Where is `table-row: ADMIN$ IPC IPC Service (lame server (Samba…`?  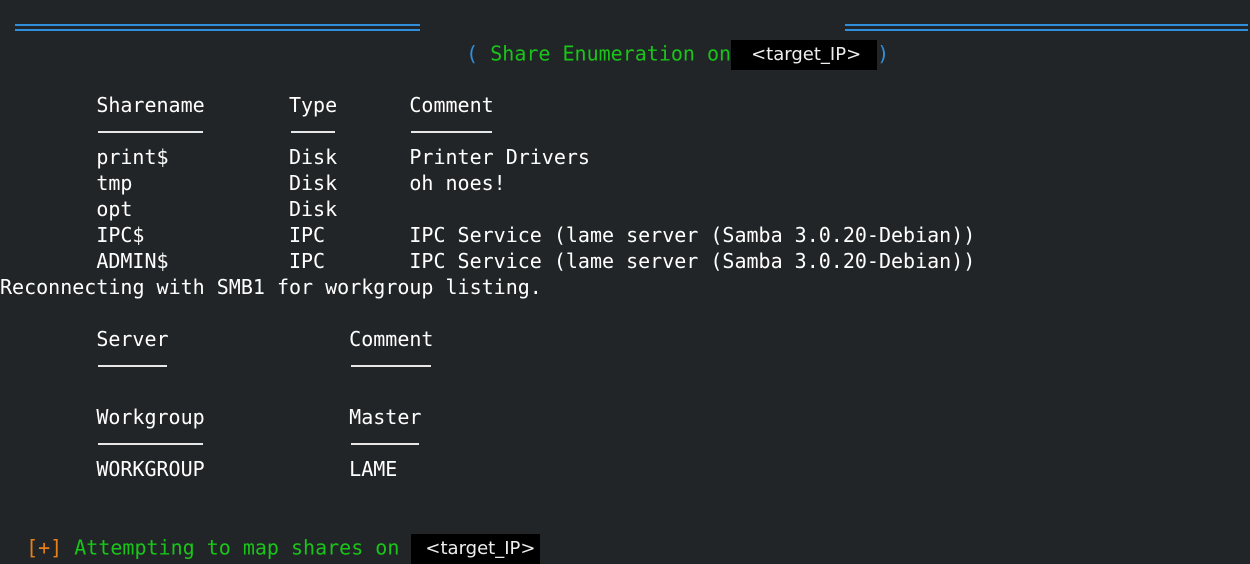
table-row: ADMIN$ IPC IPC Service (lame server (Samba… is located at coordinates (625, 261).